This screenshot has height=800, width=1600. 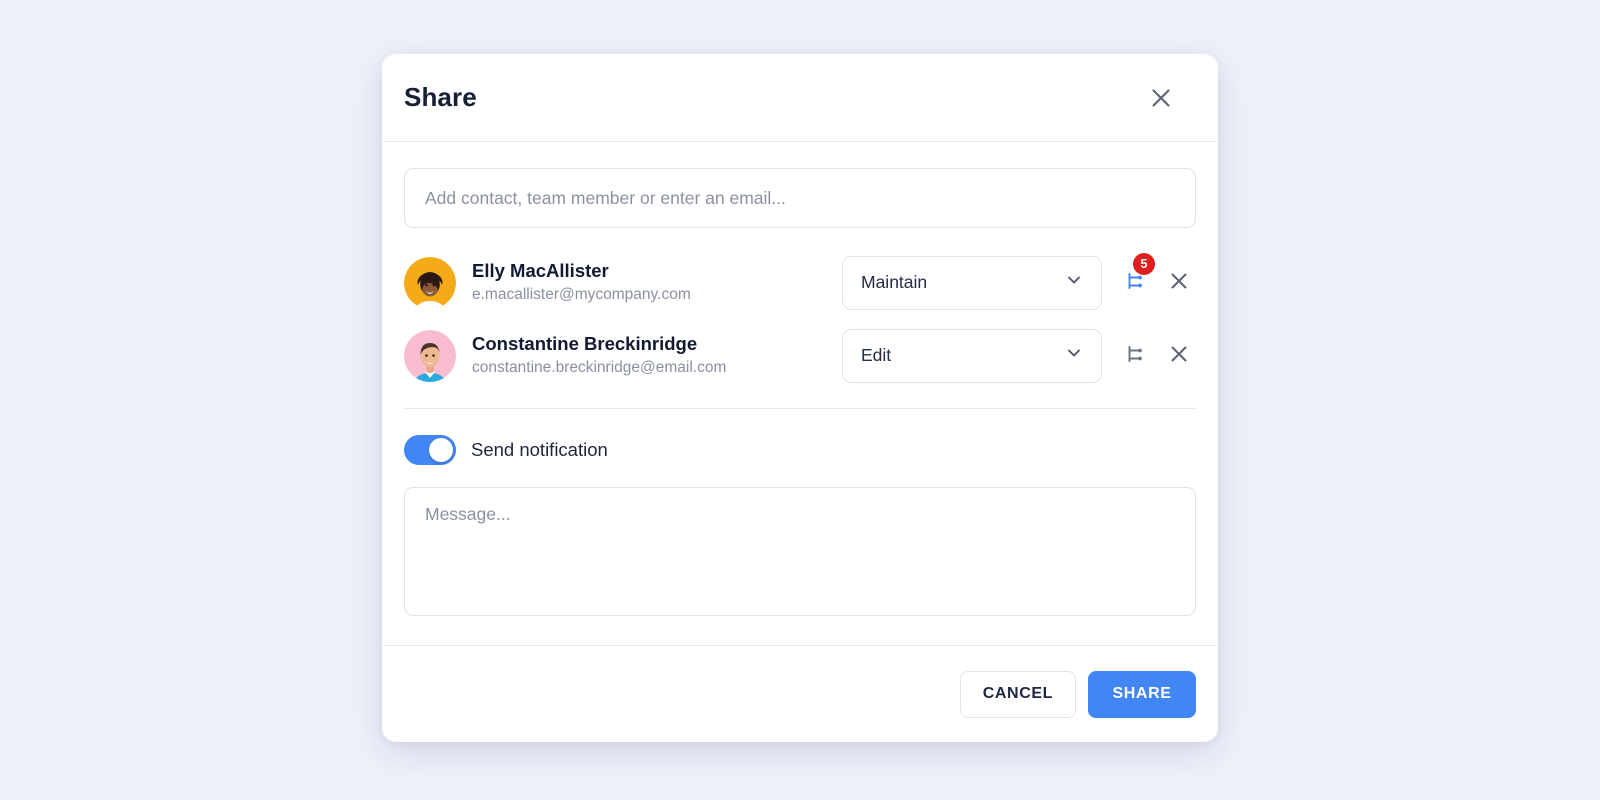 What do you see at coordinates (800, 551) in the screenshot?
I see `message-input` at bounding box center [800, 551].